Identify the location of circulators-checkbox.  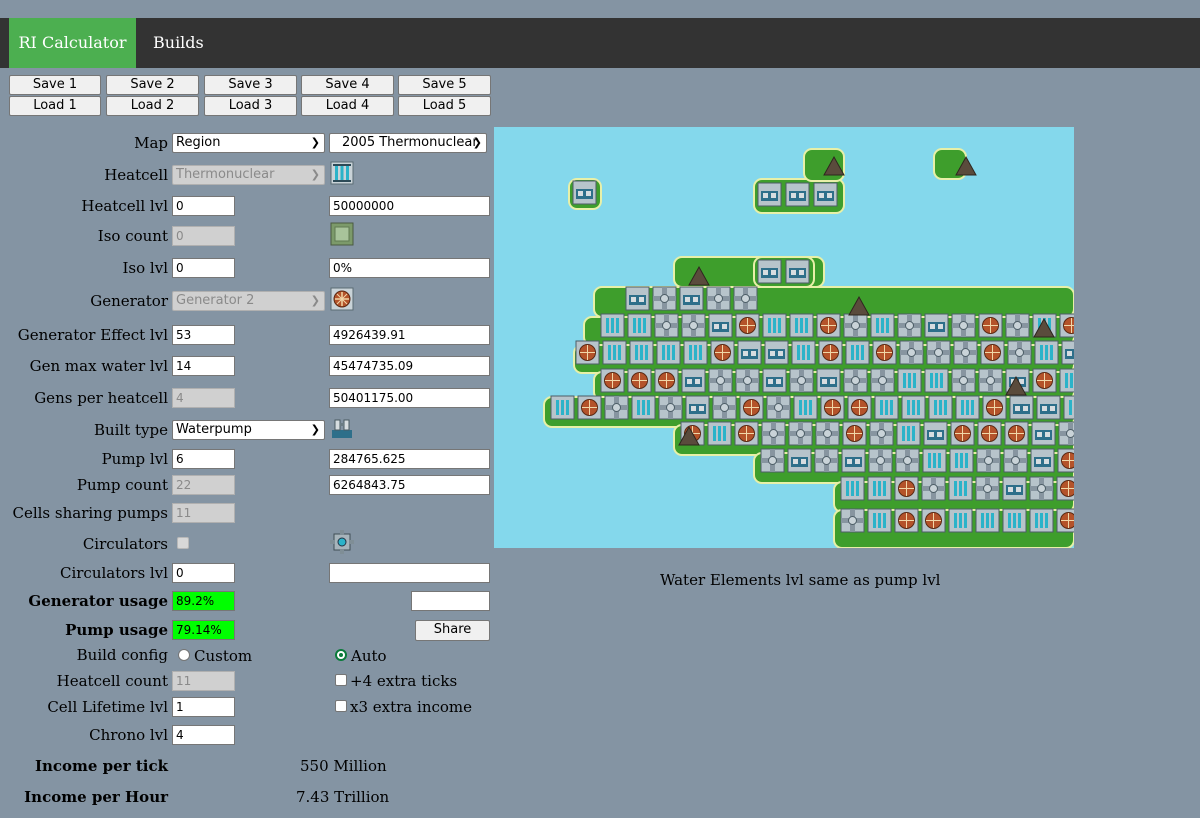
(183, 543).